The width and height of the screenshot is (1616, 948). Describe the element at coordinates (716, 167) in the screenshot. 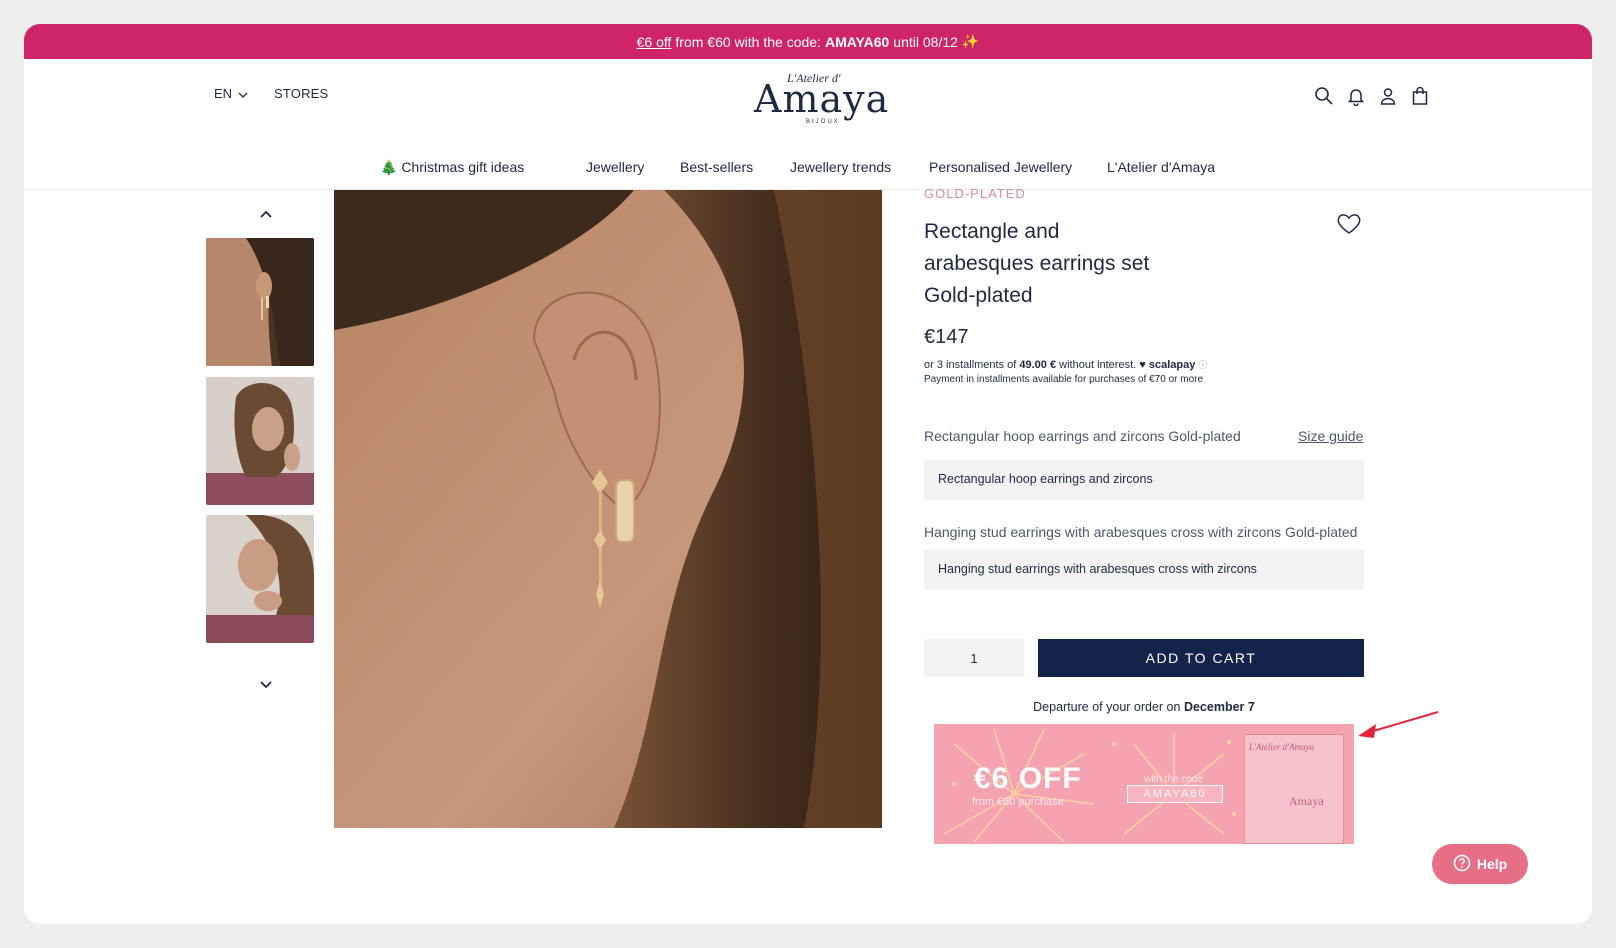

I see `nav-item-best-sellers: Best-sellers` at that location.